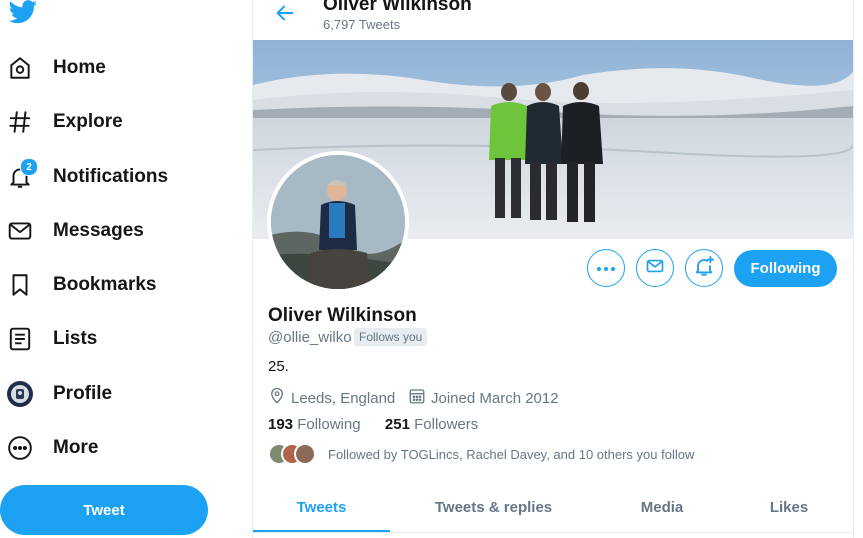  I want to click on nav-bookmarks-label: Bookmarks, so click(105, 284).